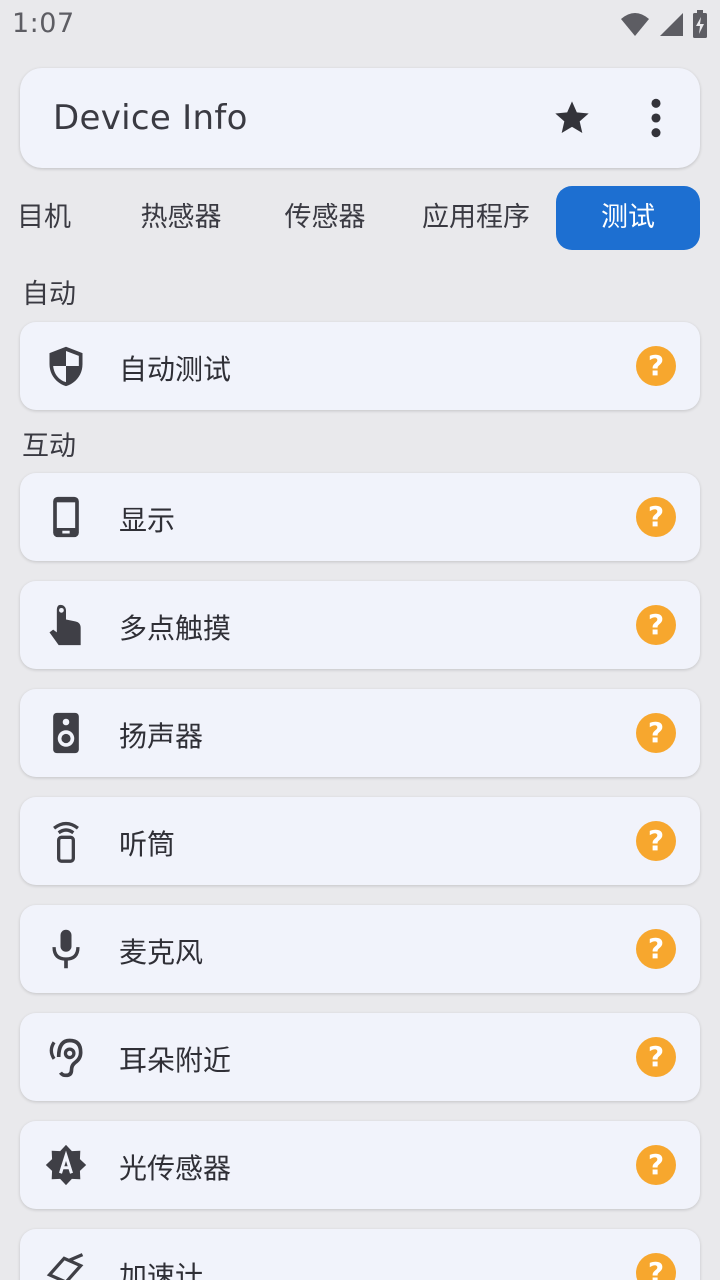 The height and width of the screenshot is (1280, 720). What do you see at coordinates (49, 446) in the screenshot?
I see `section-header-interactive: 互动` at bounding box center [49, 446].